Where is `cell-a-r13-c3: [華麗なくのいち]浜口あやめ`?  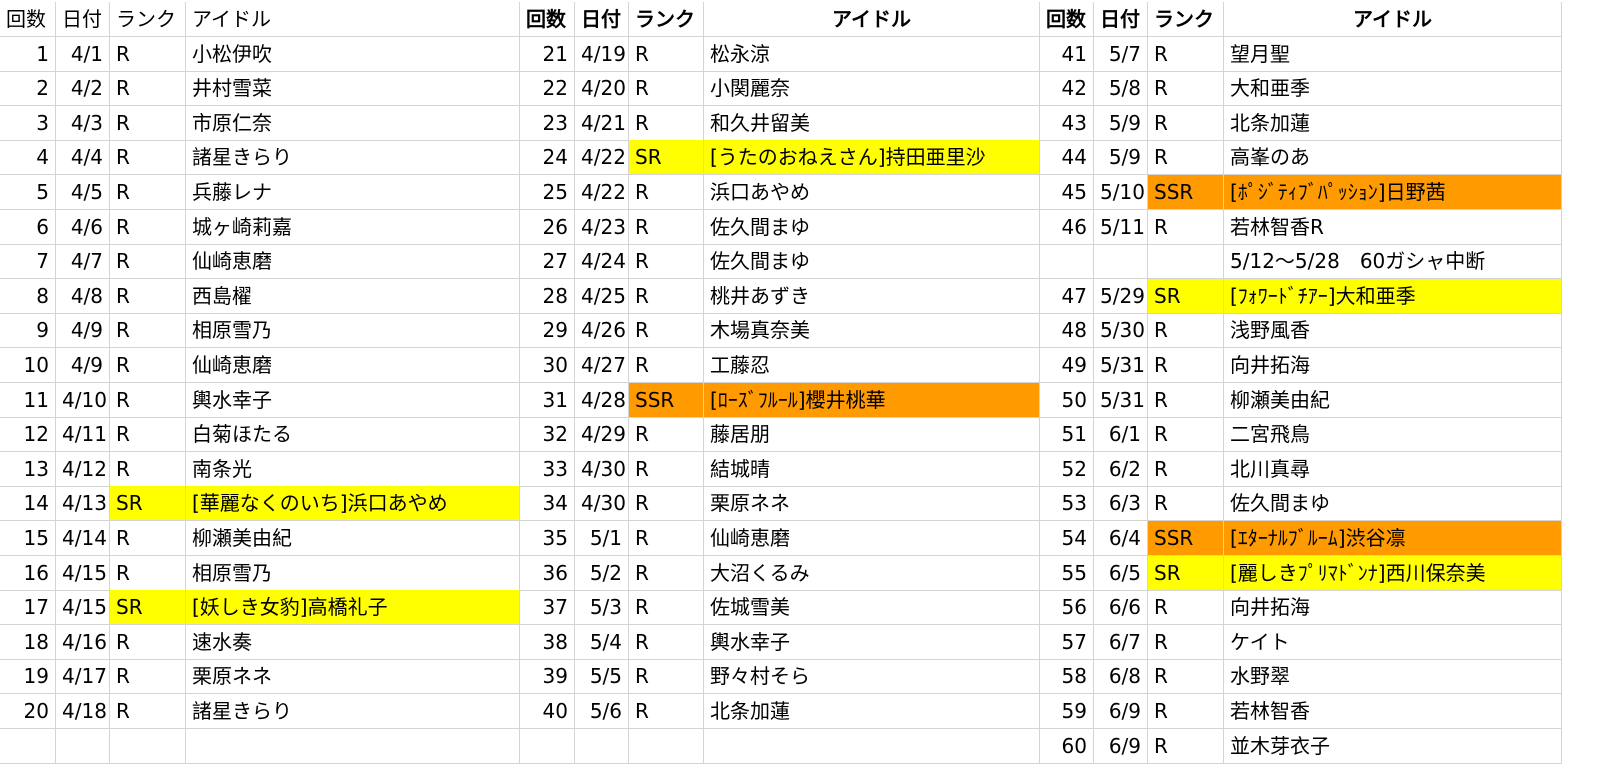
cell-a-r13-c3: [華麗なくのいち]浜口あやめ is located at coordinates (353, 504).